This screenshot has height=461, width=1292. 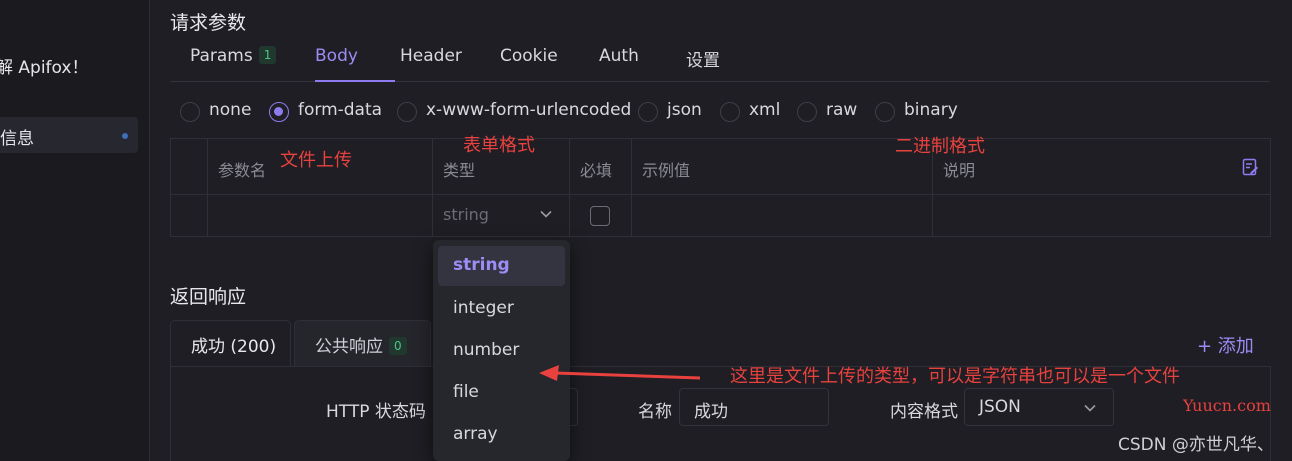 What do you see at coordinates (320, 216) in the screenshot?
I see `param-name-cell` at bounding box center [320, 216].